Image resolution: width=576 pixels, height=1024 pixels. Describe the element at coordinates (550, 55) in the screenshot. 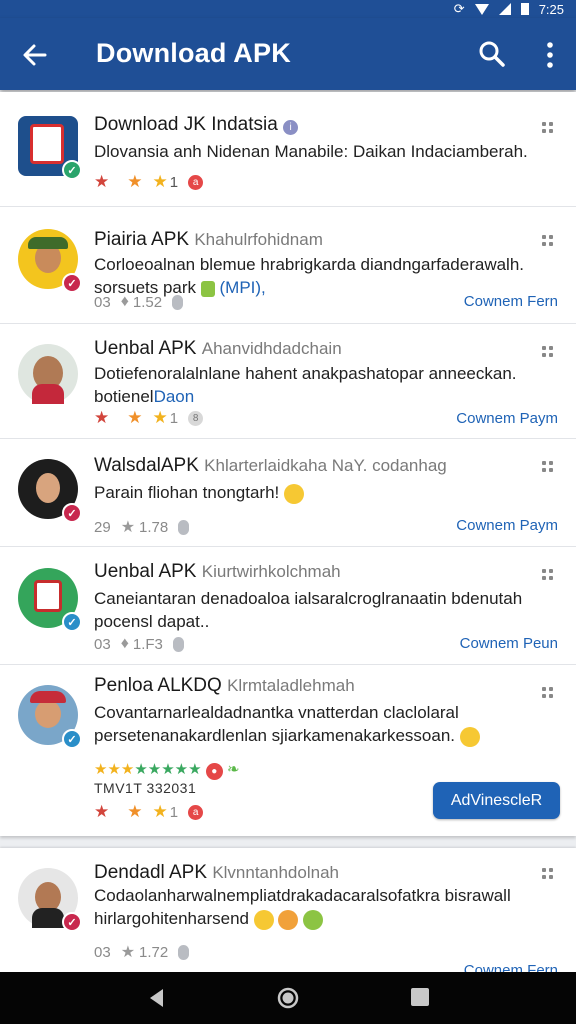

I see `more-vert-icon` at that location.